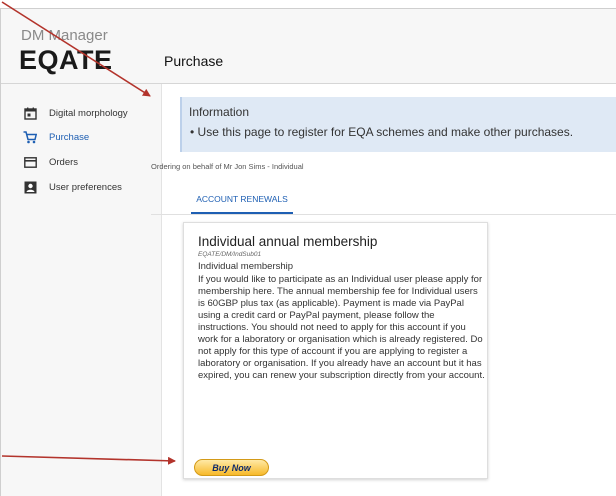 The image size is (616, 496). Describe the element at coordinates (30, 137) in the screenshot. I see `shopping-cart-icon` at that location.